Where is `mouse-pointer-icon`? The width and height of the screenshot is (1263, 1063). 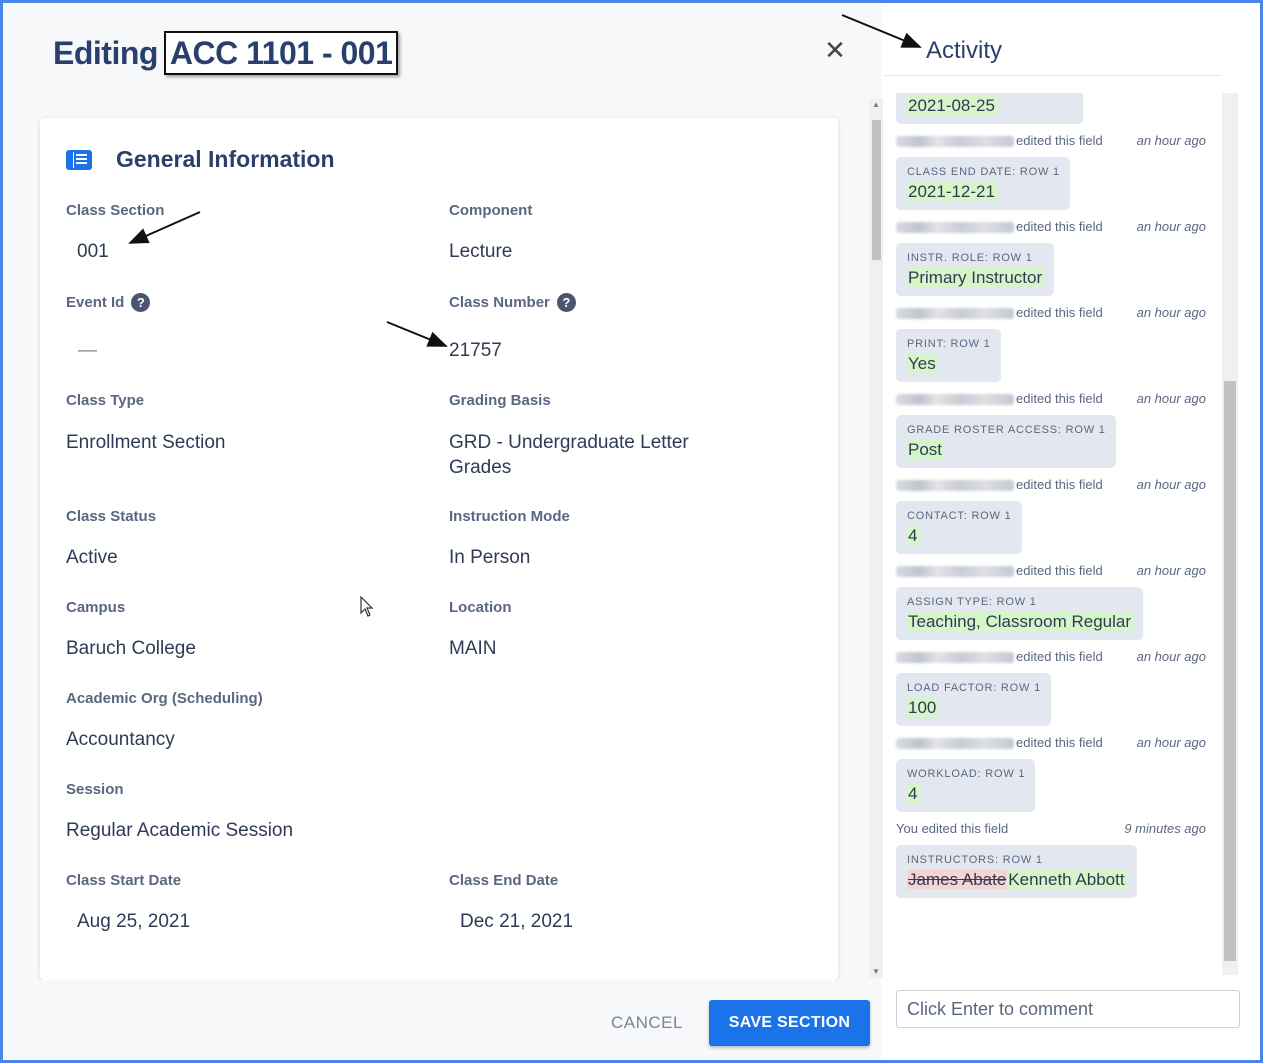
mouse-pointer-icon is located at coordinates (367, 606).